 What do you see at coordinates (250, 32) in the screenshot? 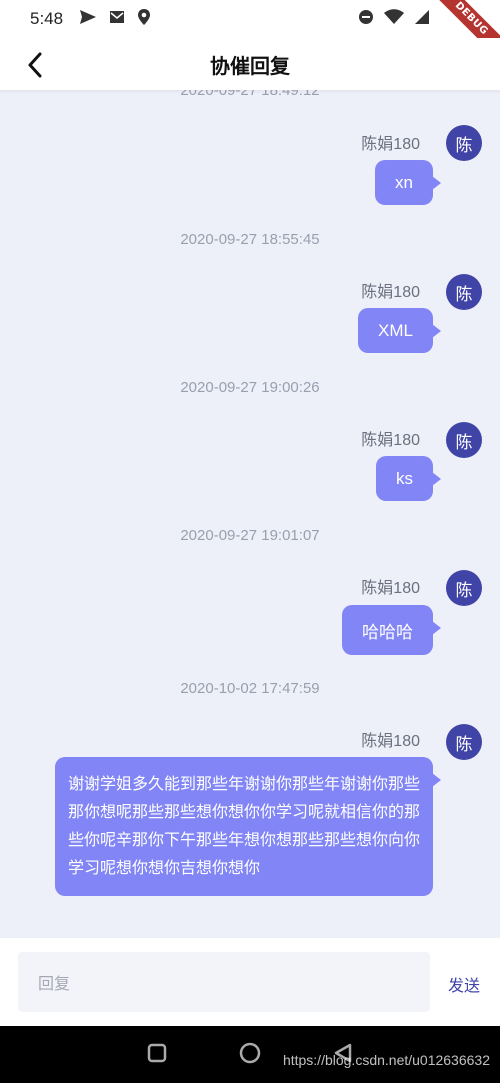
I see `status-bar: 5:48 DEBUG` at bounding box center [250, 32].